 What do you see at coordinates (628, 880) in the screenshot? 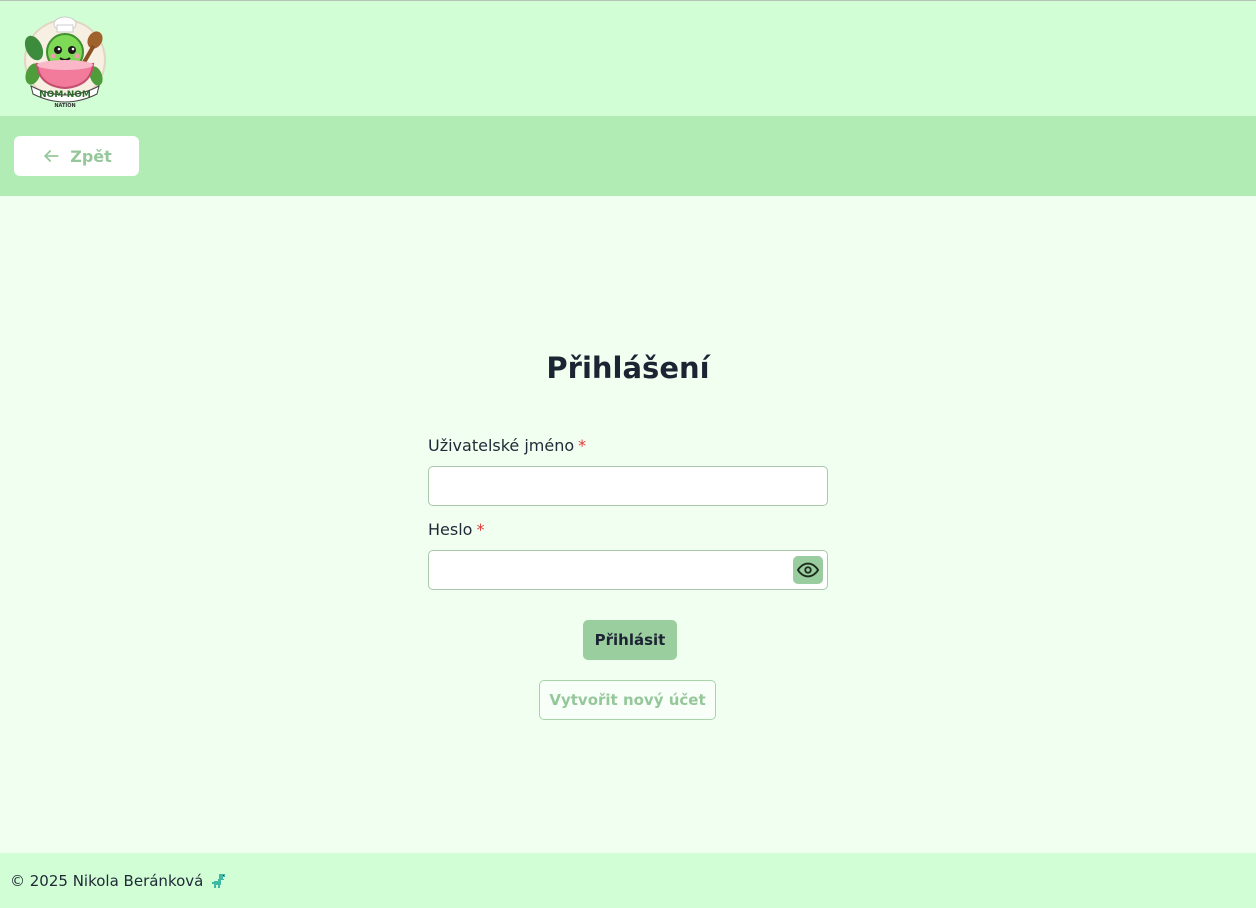
I see `page-footer: © 2025 Nikola Beránková` at bounding box center [628, 880].